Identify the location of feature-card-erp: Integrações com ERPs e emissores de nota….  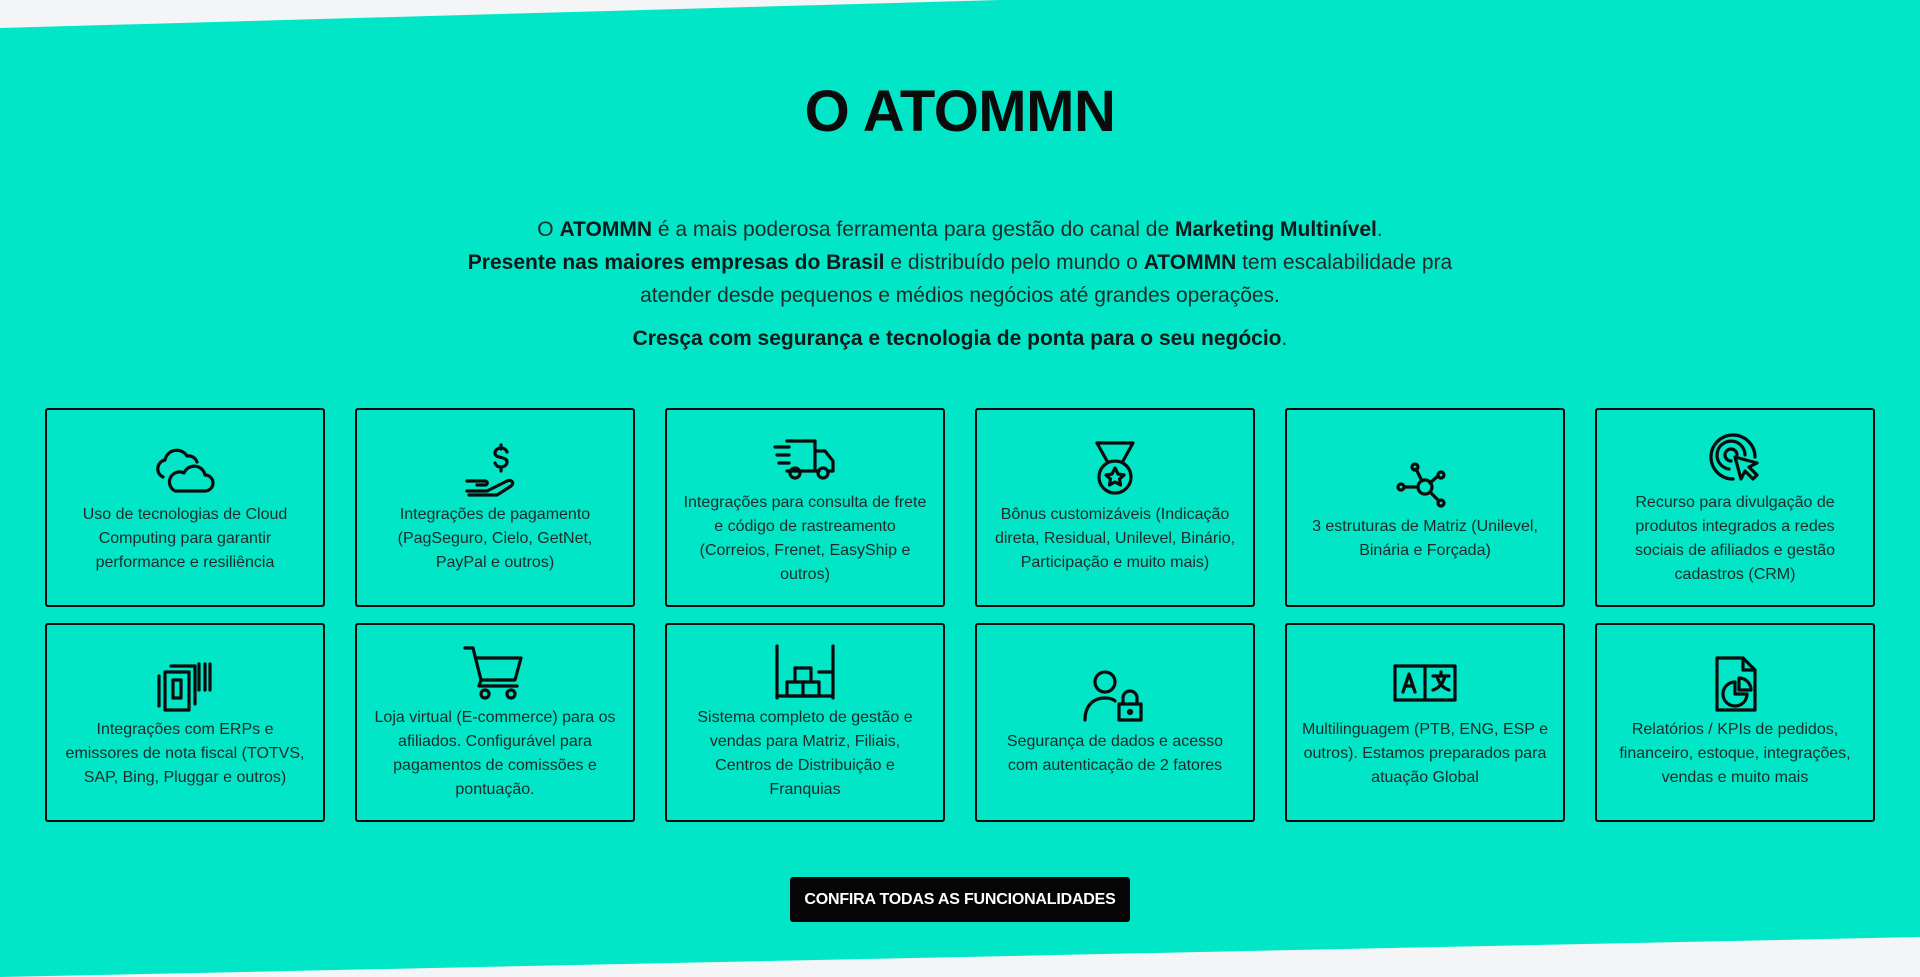
(185, 722).